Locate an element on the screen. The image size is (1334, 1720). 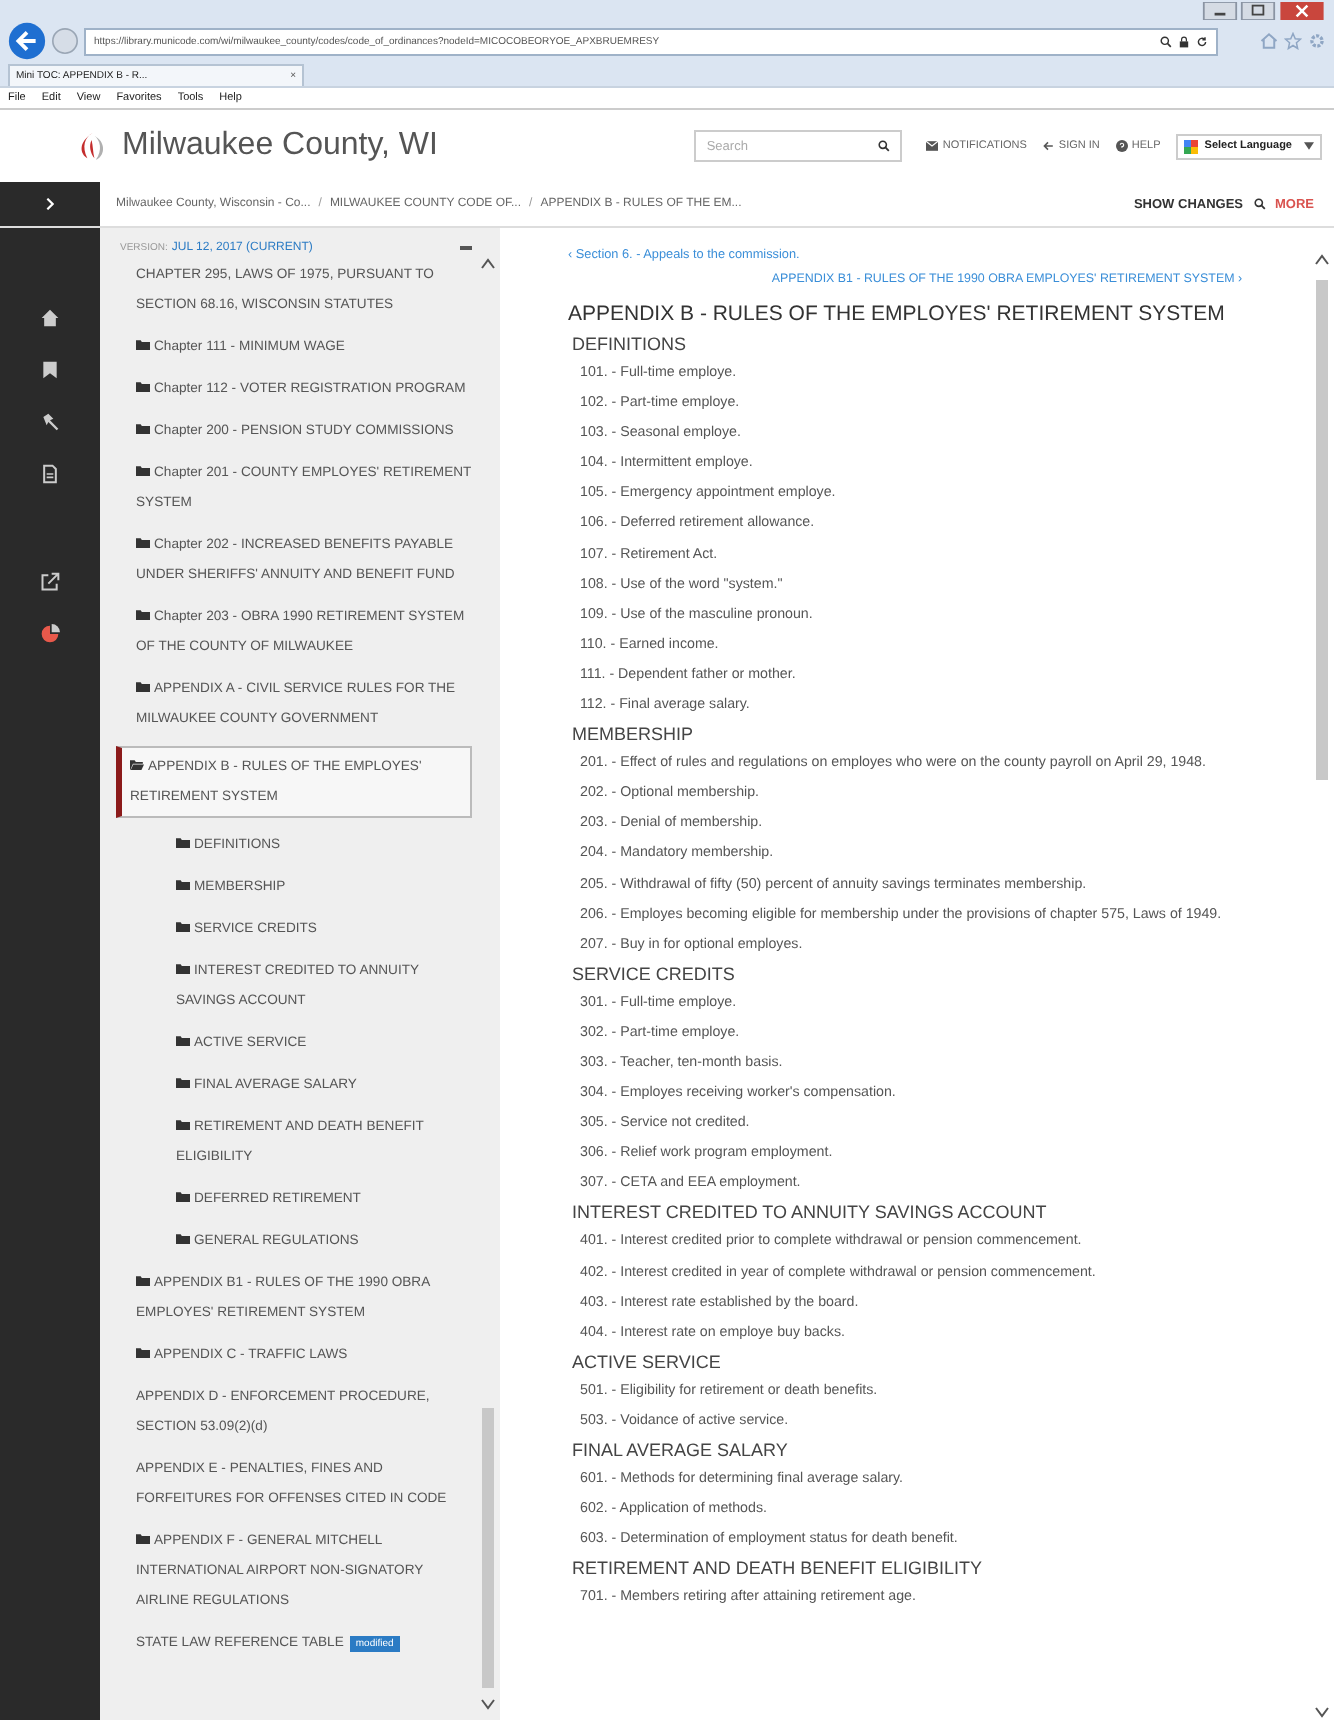
sign-in-icon is located at coordinates (1048, 146).